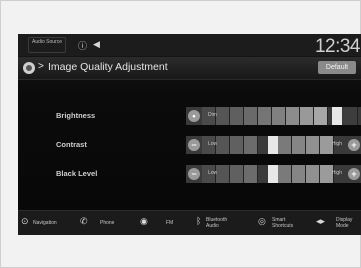 The height and width of the screenshot is (268, 361). Describe the element at coordinates (336, 144) in the screenshot. I see `contrast-high-label: High` at that location.